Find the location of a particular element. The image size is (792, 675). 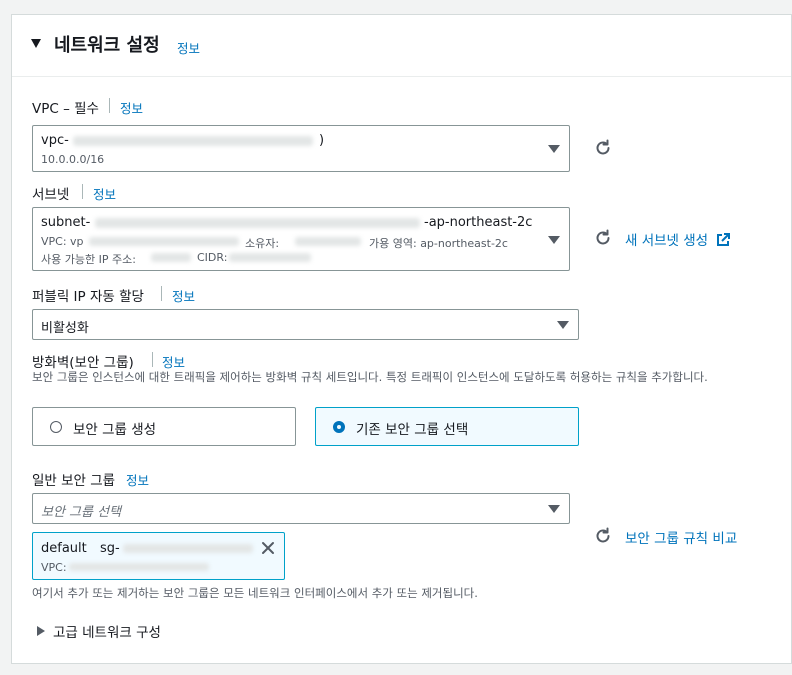

radio-select-existing-security-group: 기존 보안 그룹 선택 is located at coordinates (447, 426).